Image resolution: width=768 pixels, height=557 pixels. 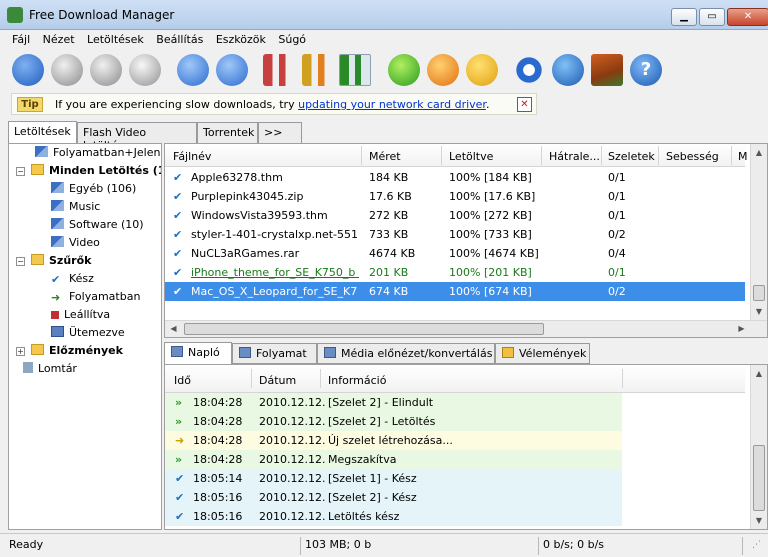 I want to click on tab-media-preview: Média előnézet/konvertálás, so click(x=406, y=353).